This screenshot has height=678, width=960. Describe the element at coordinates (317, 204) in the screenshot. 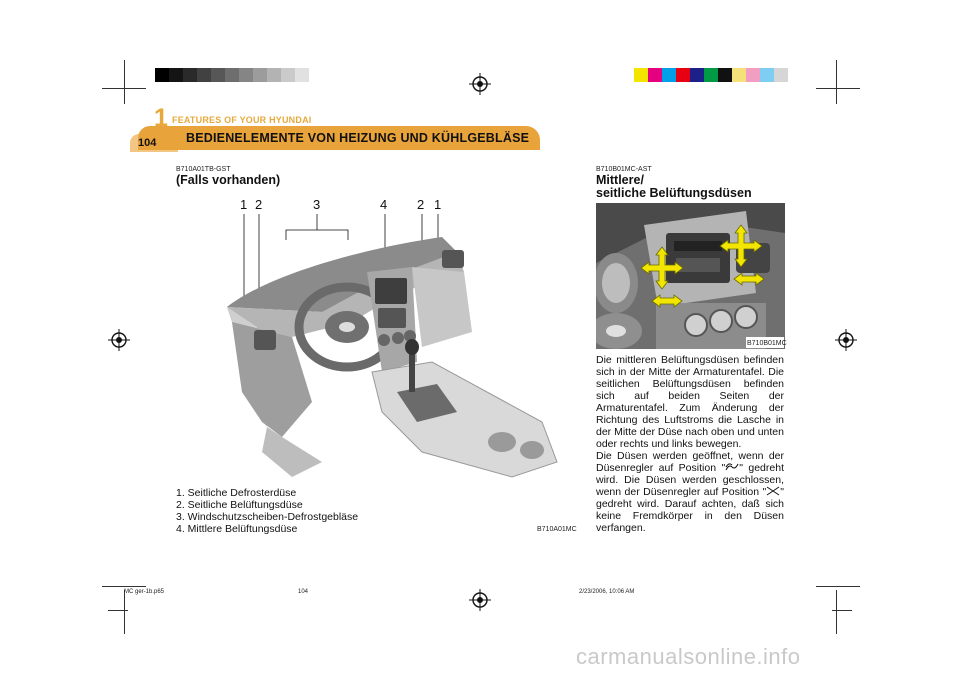

I see `callout-number: 3` at that location.